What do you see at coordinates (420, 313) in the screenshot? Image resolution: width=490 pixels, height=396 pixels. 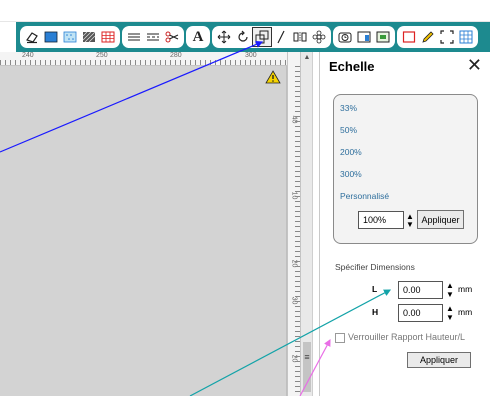 I see `height-input: 0.00` at bounding box center [420, 313].